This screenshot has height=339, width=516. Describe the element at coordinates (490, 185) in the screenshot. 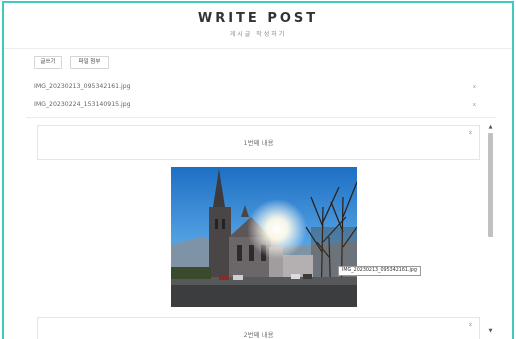

I see `scroll-thumb` at that location.